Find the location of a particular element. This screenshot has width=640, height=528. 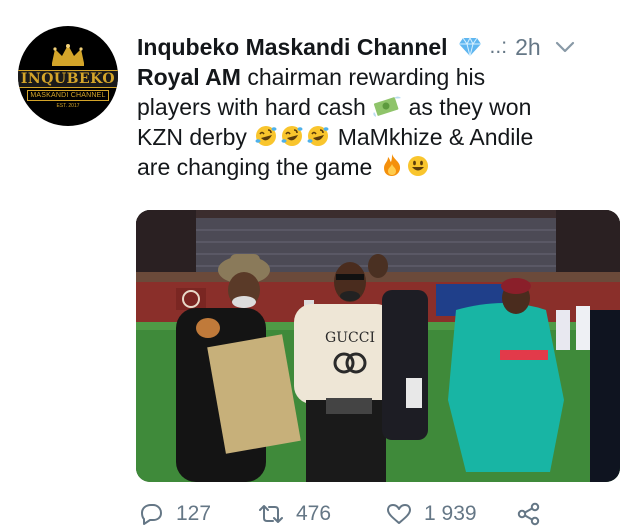

retweet-icon is located at coordinates (271, 514).